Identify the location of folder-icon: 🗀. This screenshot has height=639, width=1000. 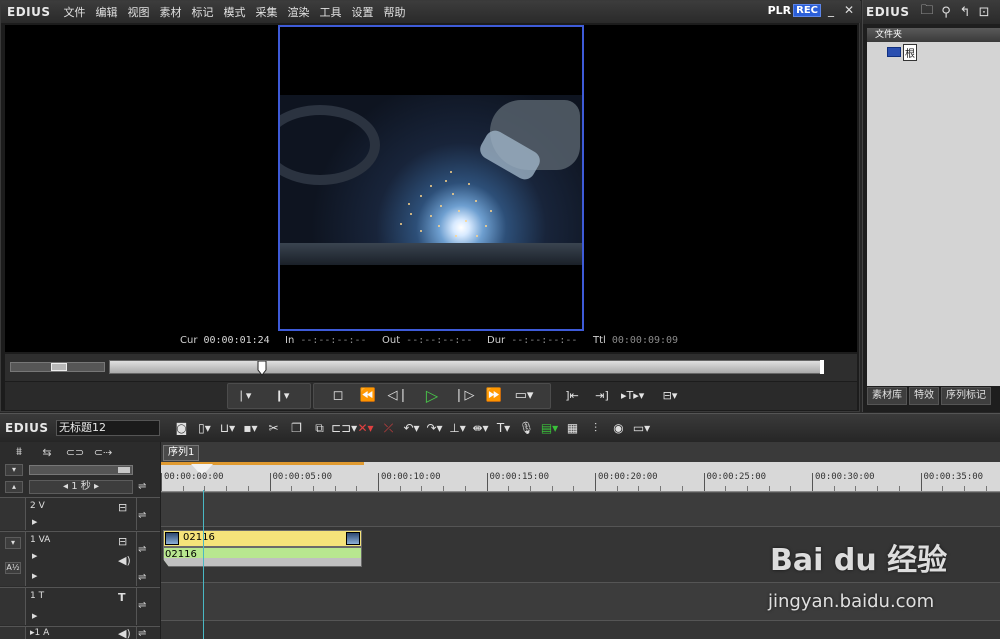
(927, 12).